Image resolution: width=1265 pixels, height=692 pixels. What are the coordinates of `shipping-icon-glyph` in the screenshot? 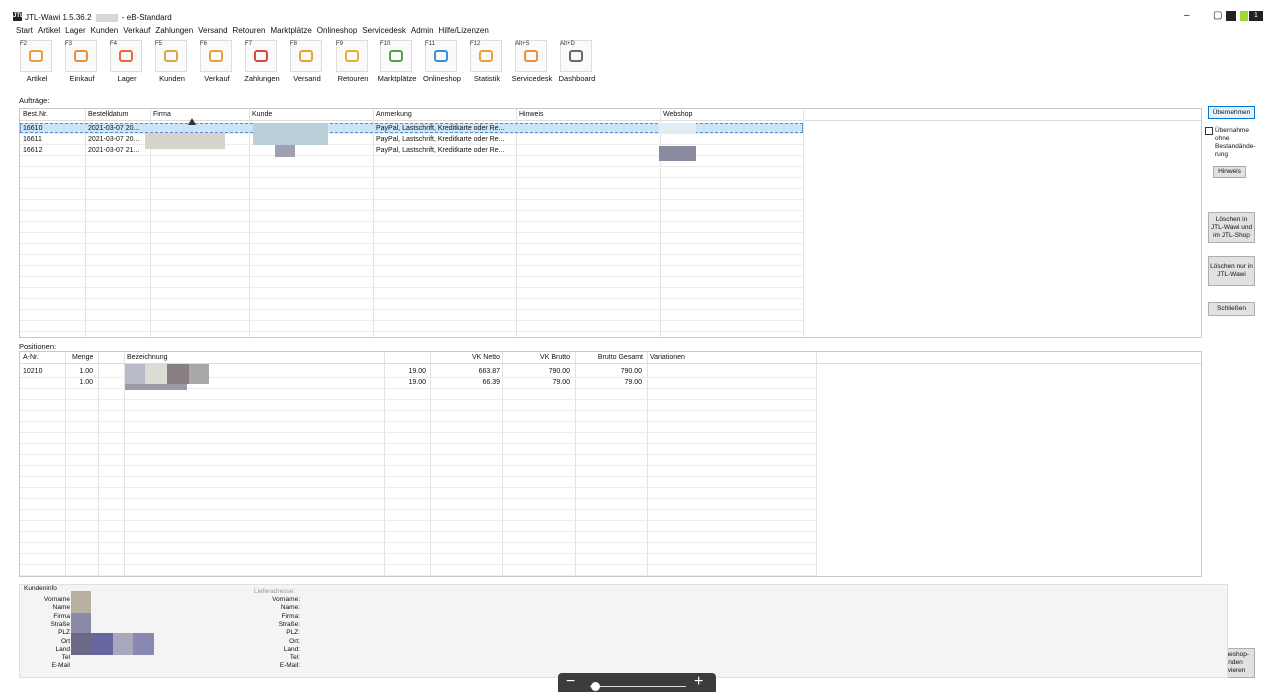 It's located at (306, 56).